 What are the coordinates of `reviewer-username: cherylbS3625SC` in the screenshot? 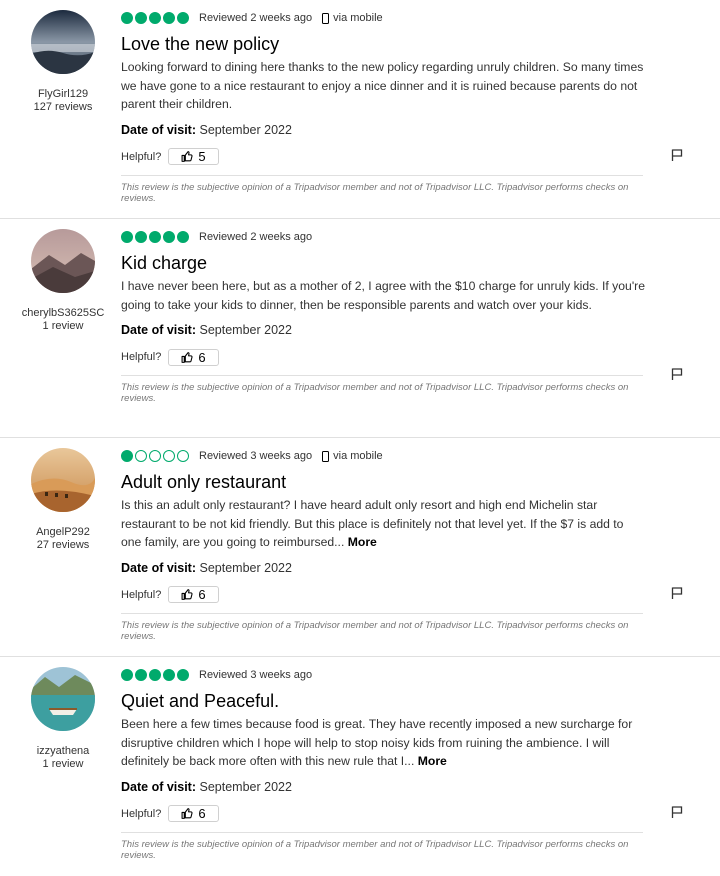 It's located at (63, 313).